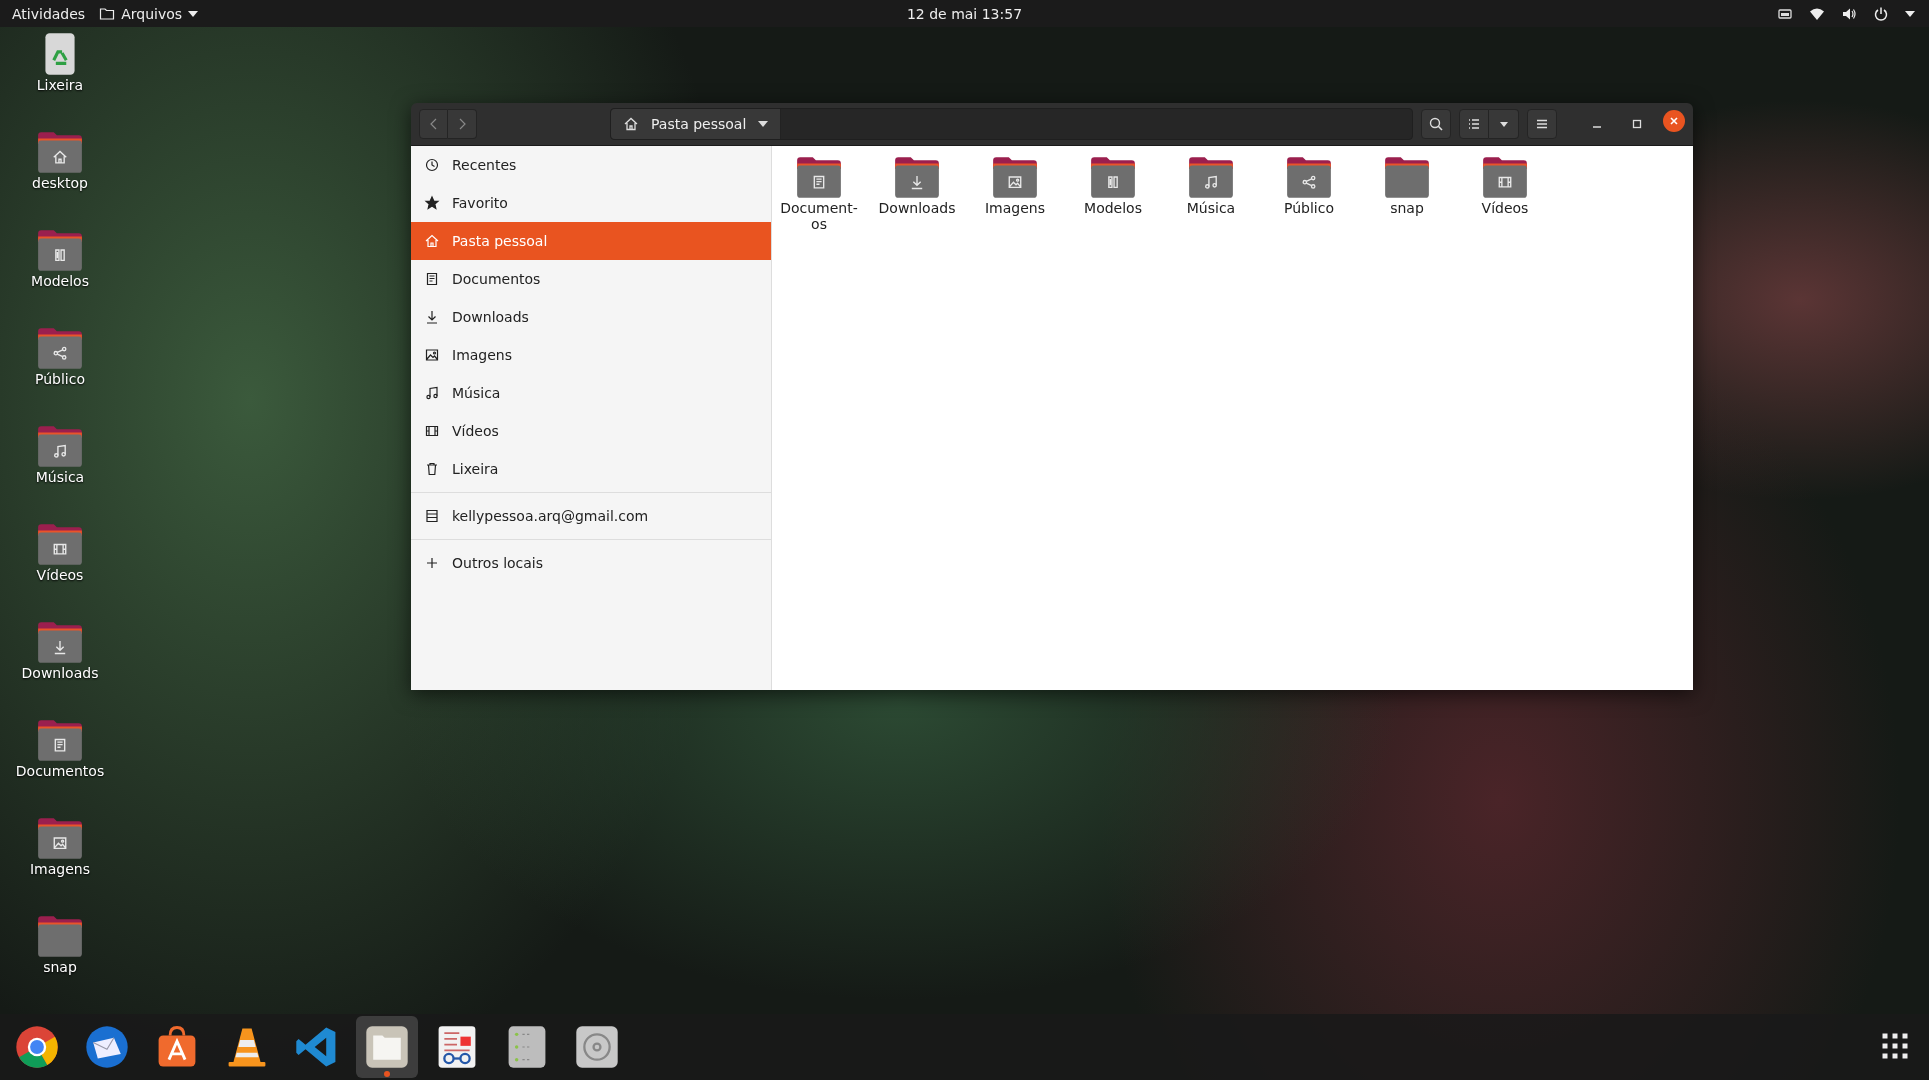 This screenshot has width=1929, height=1080. What do you see at coordinates (60, 575) in the screenshot?
I see `desktop-icon-label: Vídeos` at bounding box center [60, 575].